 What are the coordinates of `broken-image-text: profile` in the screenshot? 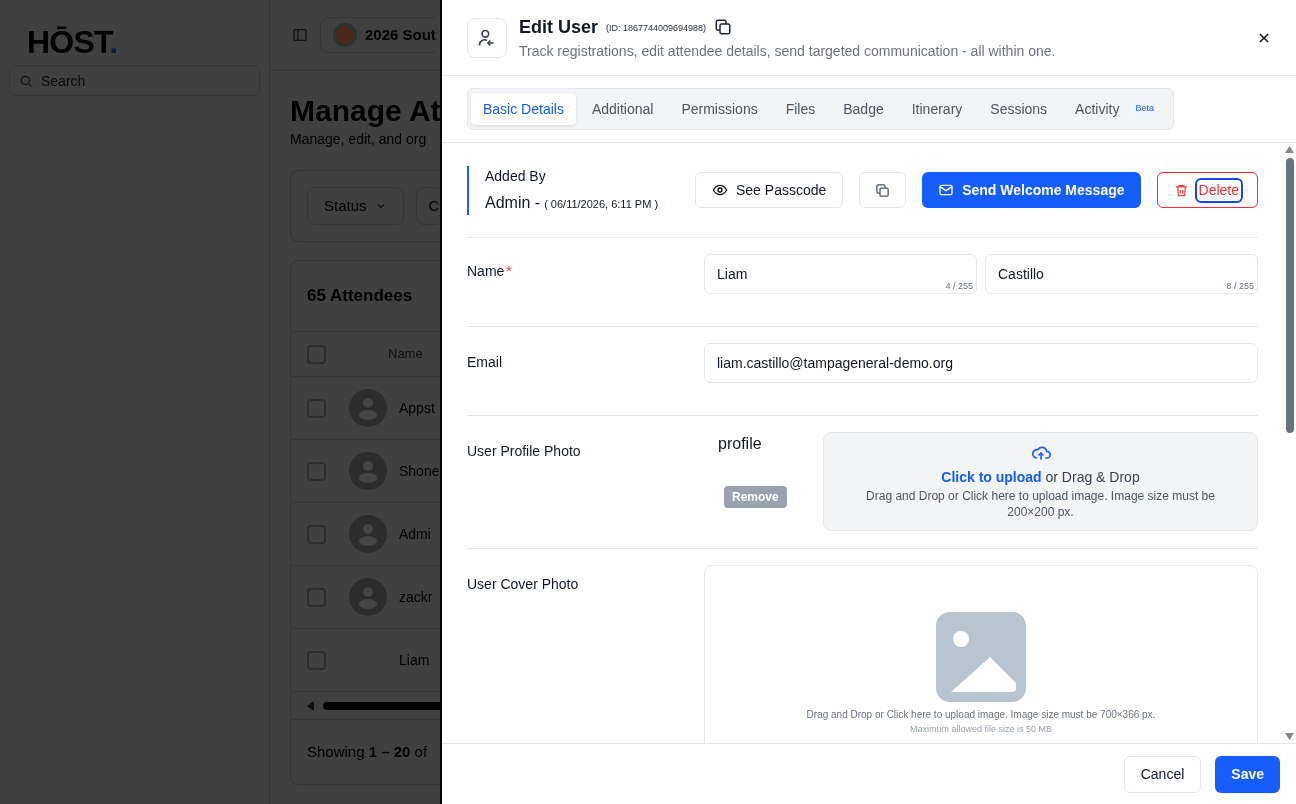 It's located at (740, 444).